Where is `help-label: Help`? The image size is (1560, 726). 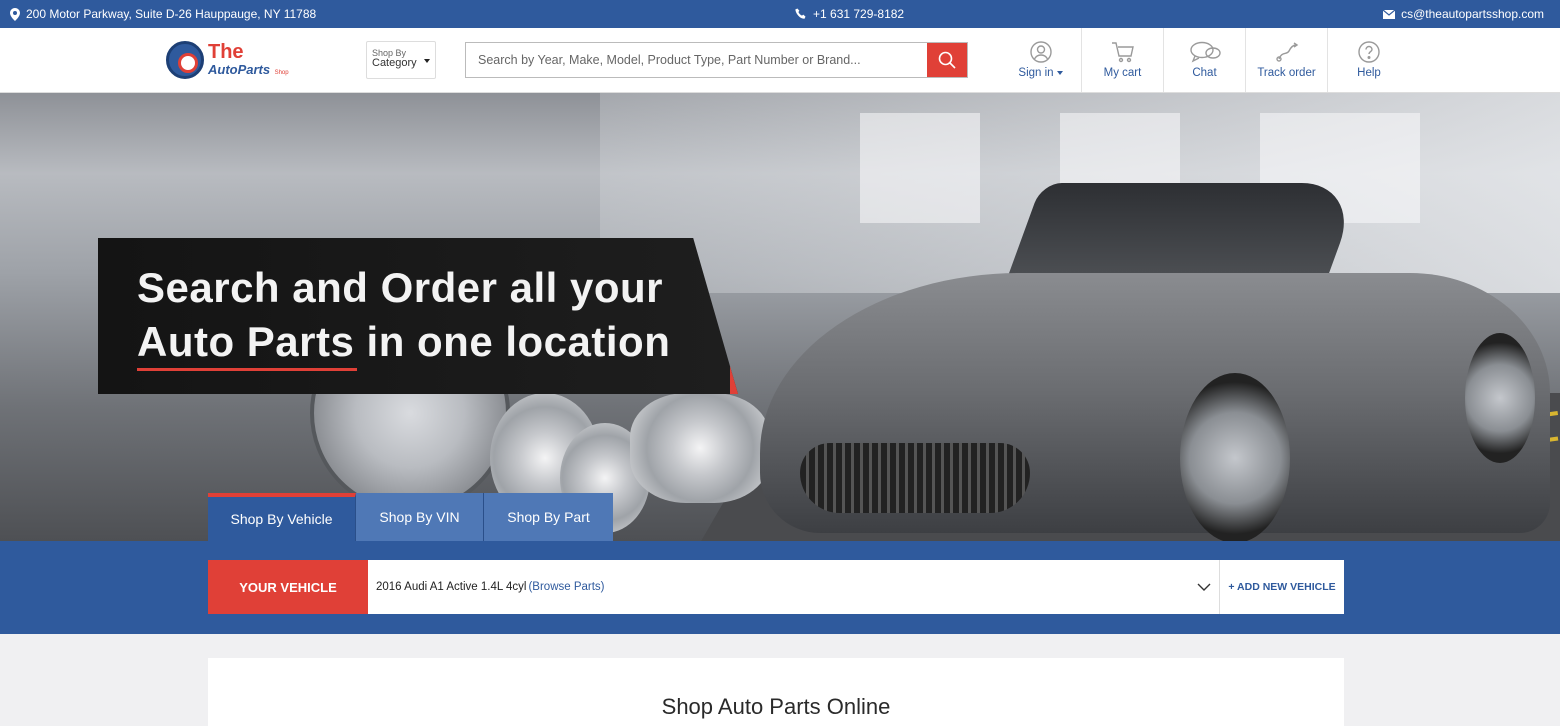 help-label: Help is located at coordinates (1369, 73).